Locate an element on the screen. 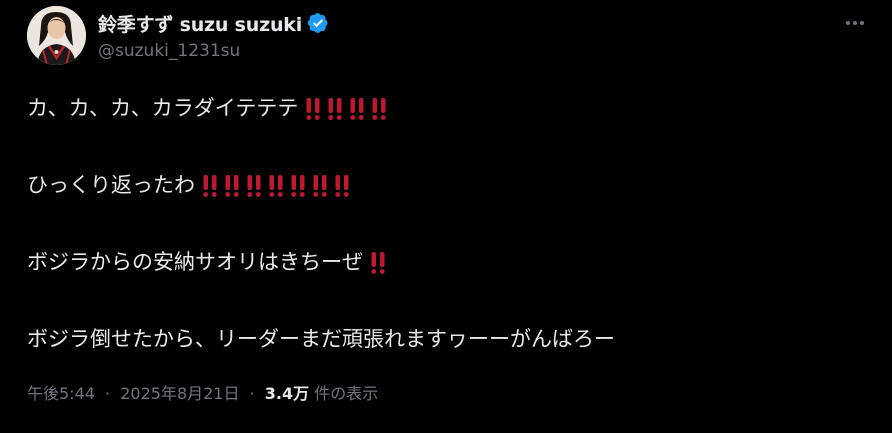 Image resolution: width=892 pixels, height=433 pixels. tweet-header: 鈴季すず suzu suzuki @suzuki_1231su is located at coordinates (449, 36).